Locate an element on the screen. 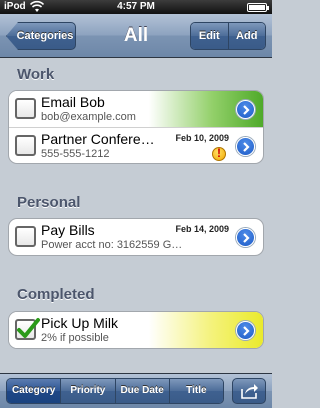  task-row: Email Bob bob@example.com is located at coordinates (136, 109).